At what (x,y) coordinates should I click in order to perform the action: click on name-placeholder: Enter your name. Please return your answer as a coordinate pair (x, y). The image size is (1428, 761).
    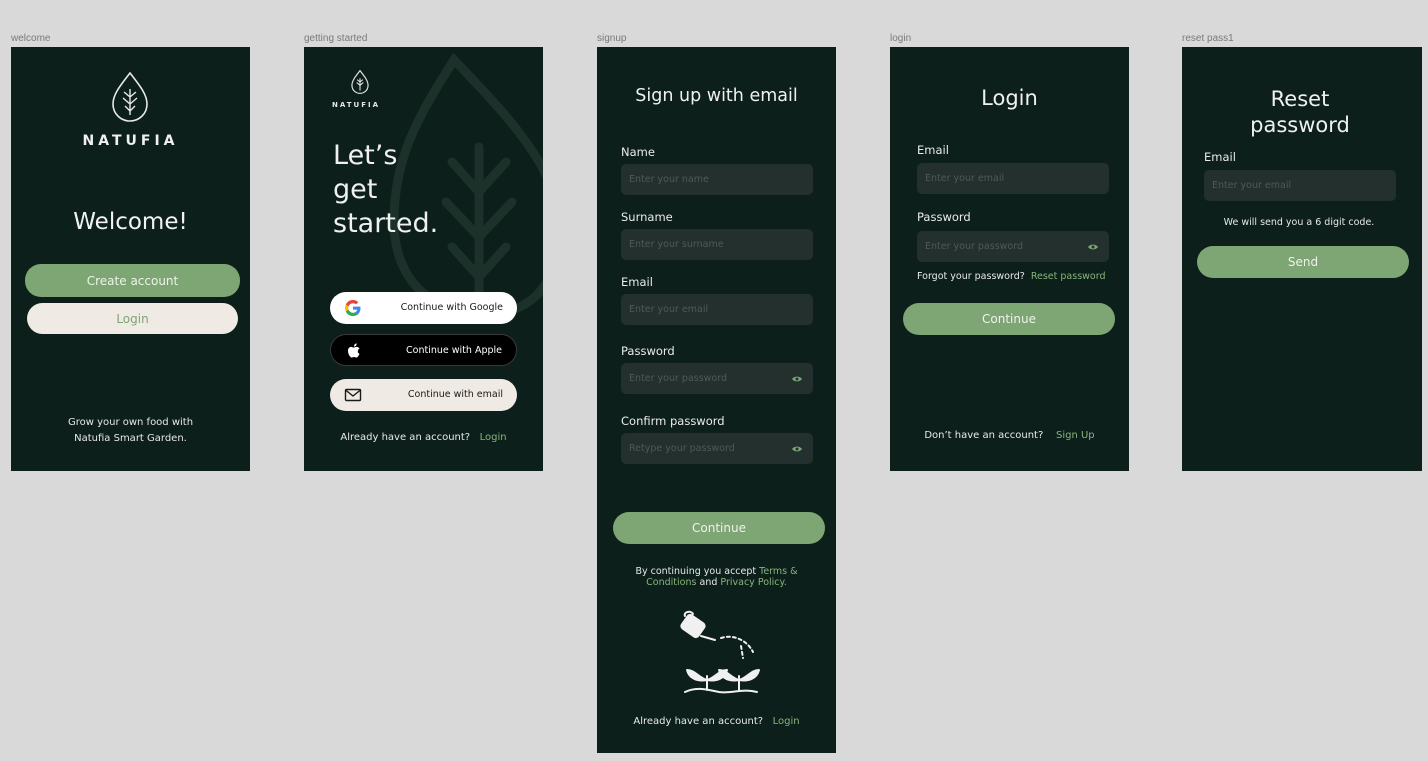
    Looking at the image, I should click on (669, 179).